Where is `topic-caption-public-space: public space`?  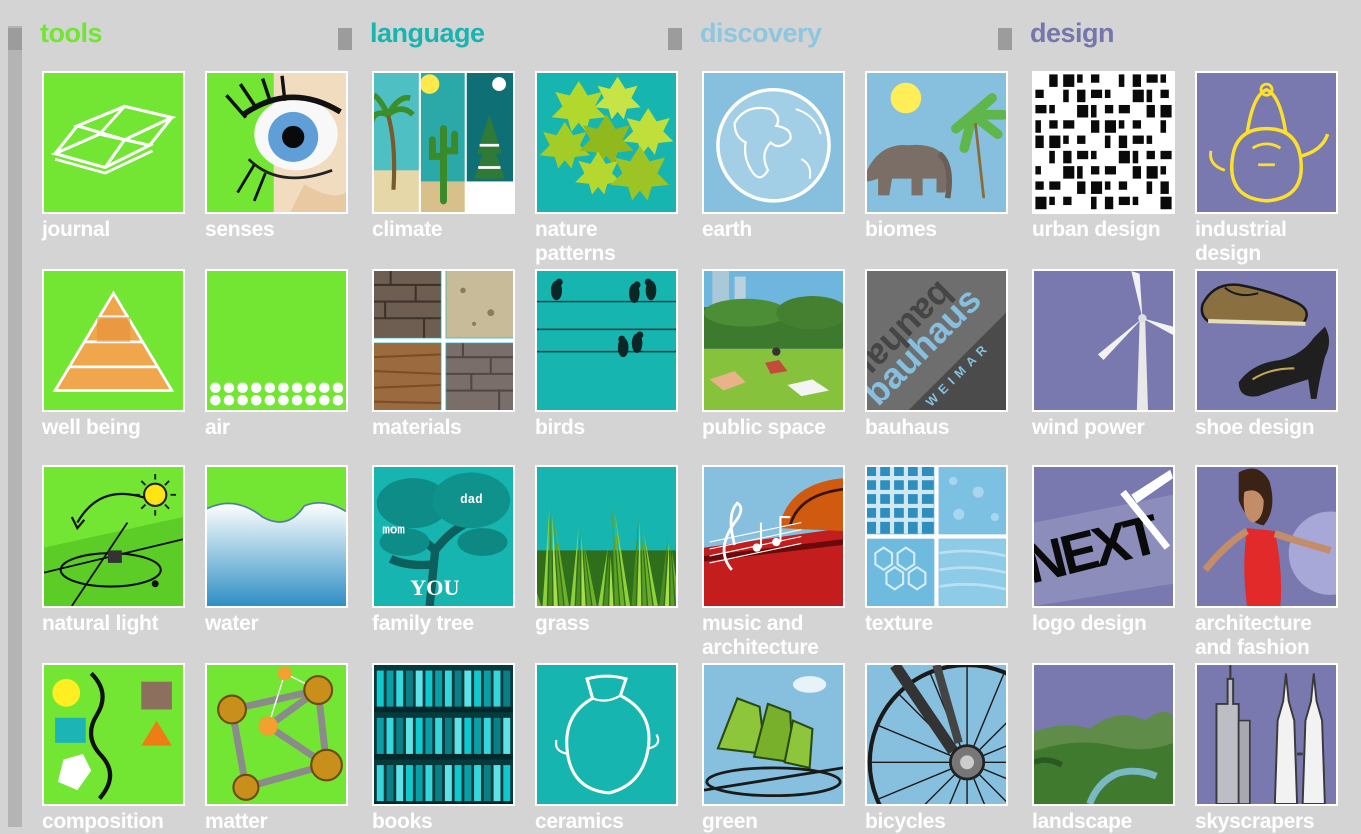
topic-caption-public-space: public space is located at coordinates (782, 428).